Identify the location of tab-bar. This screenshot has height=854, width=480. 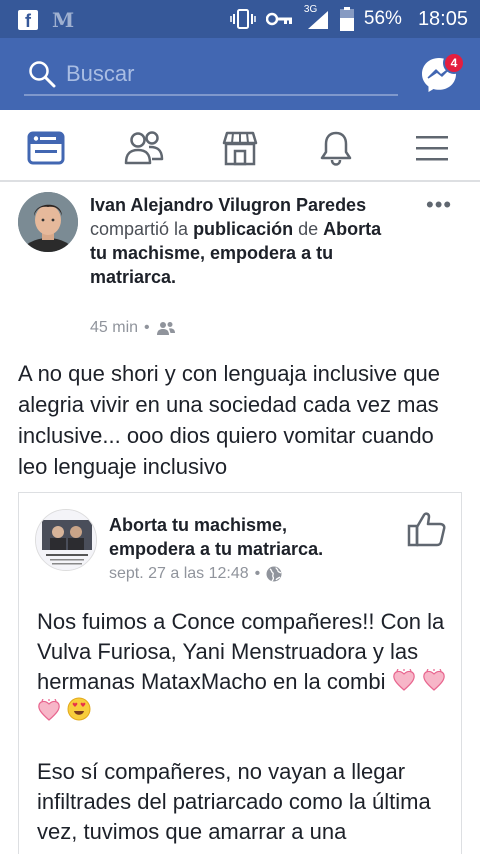
(240, 146).